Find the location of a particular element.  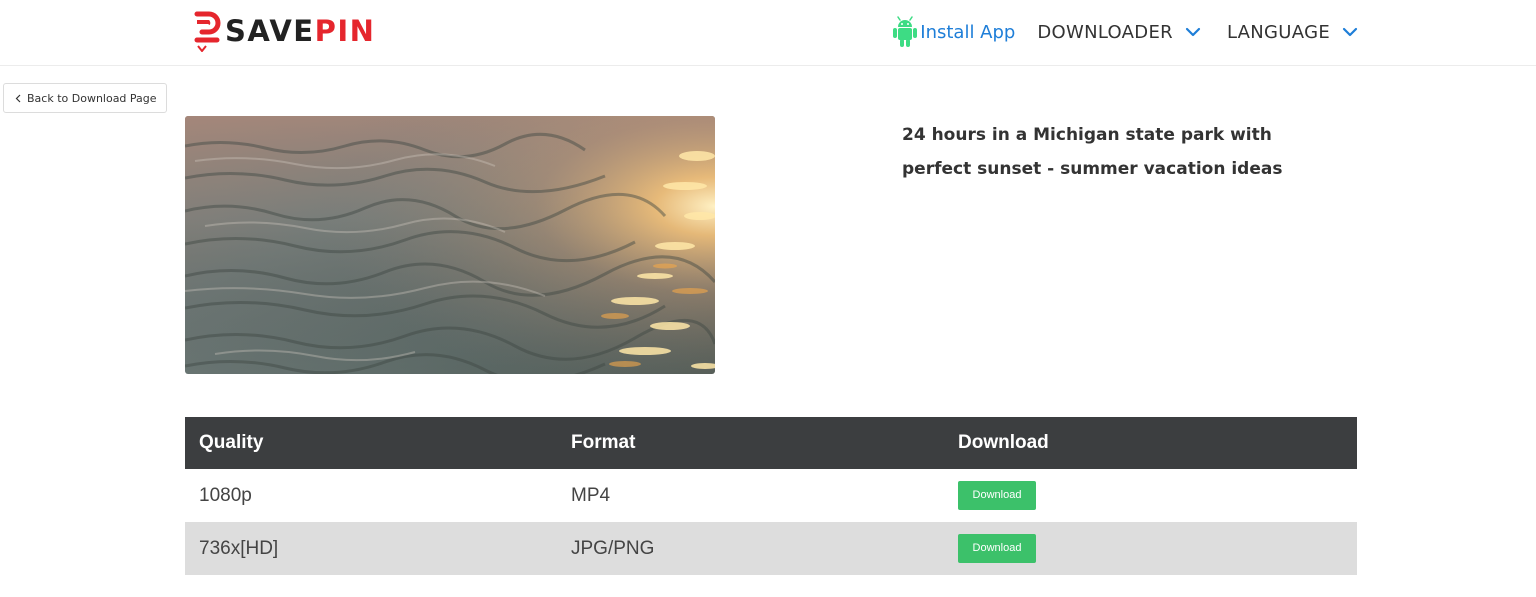

language-label: LANGUAGE is located at coordinates (1278, 32).